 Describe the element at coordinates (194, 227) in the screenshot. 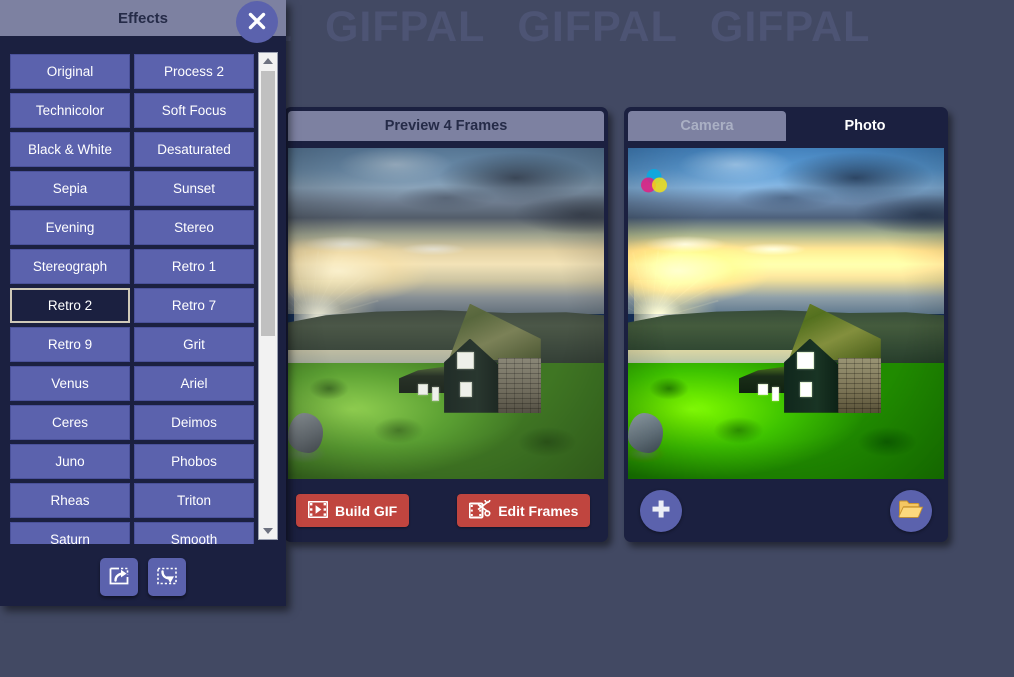

I see `effect-button-stereo: Stereo` at that location.